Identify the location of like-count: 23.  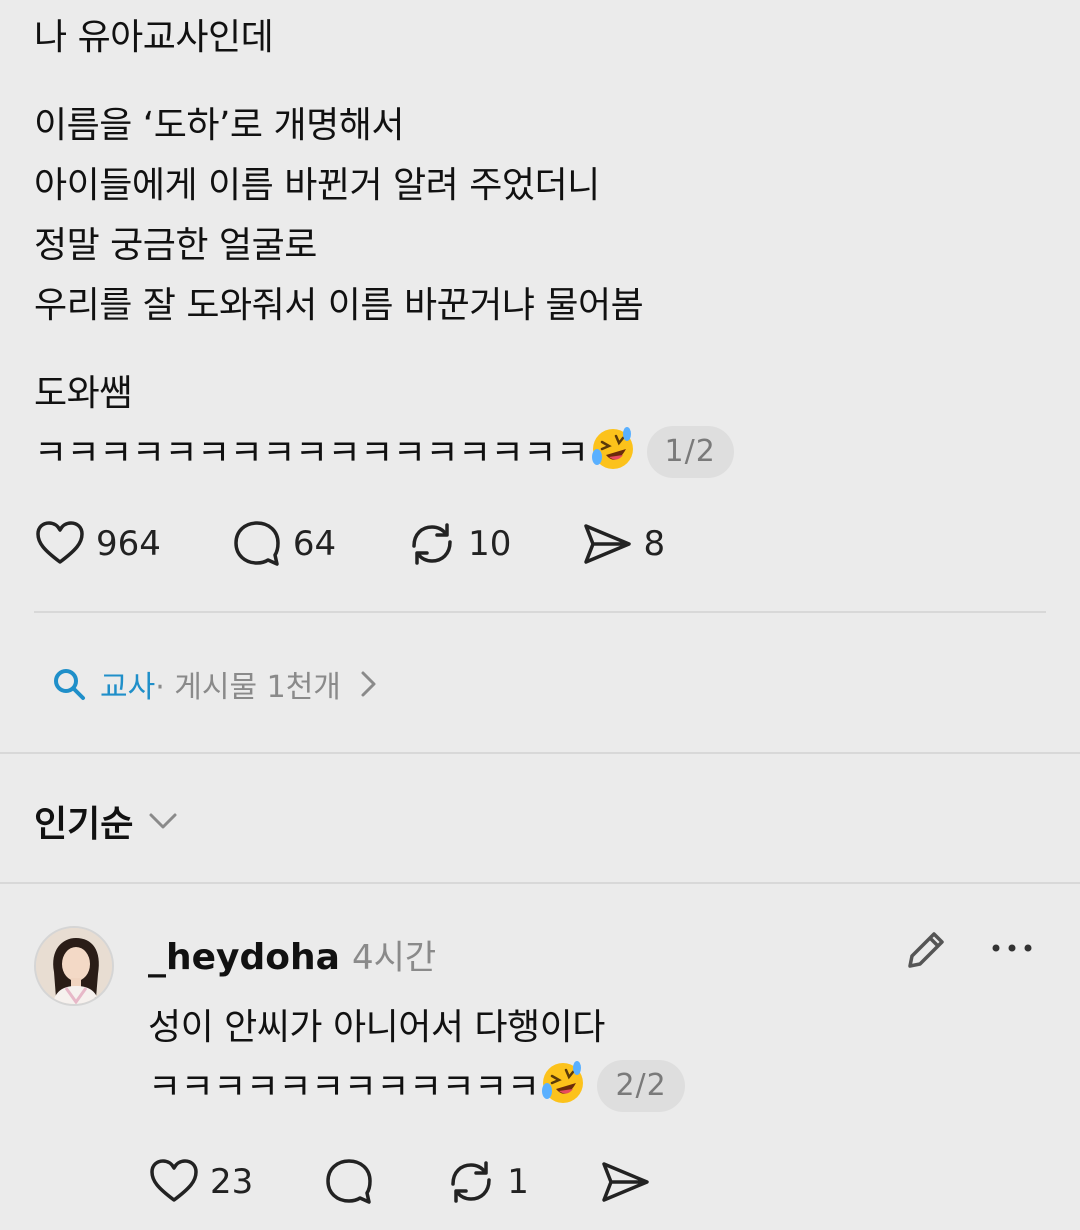
(232, 1182).